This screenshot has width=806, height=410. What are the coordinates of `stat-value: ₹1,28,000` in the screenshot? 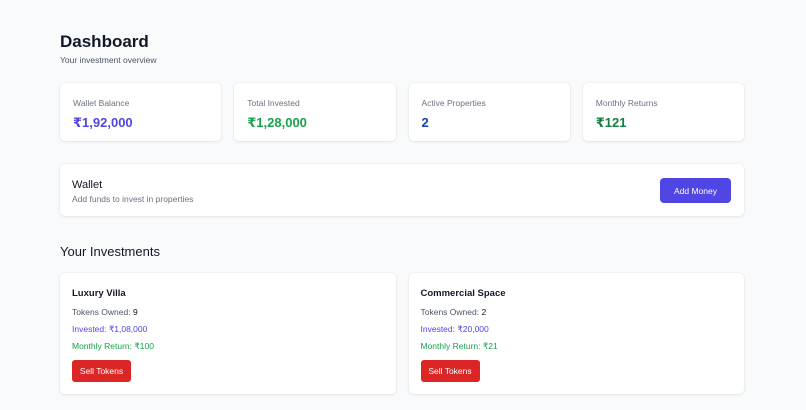 It's located at (277, 122).